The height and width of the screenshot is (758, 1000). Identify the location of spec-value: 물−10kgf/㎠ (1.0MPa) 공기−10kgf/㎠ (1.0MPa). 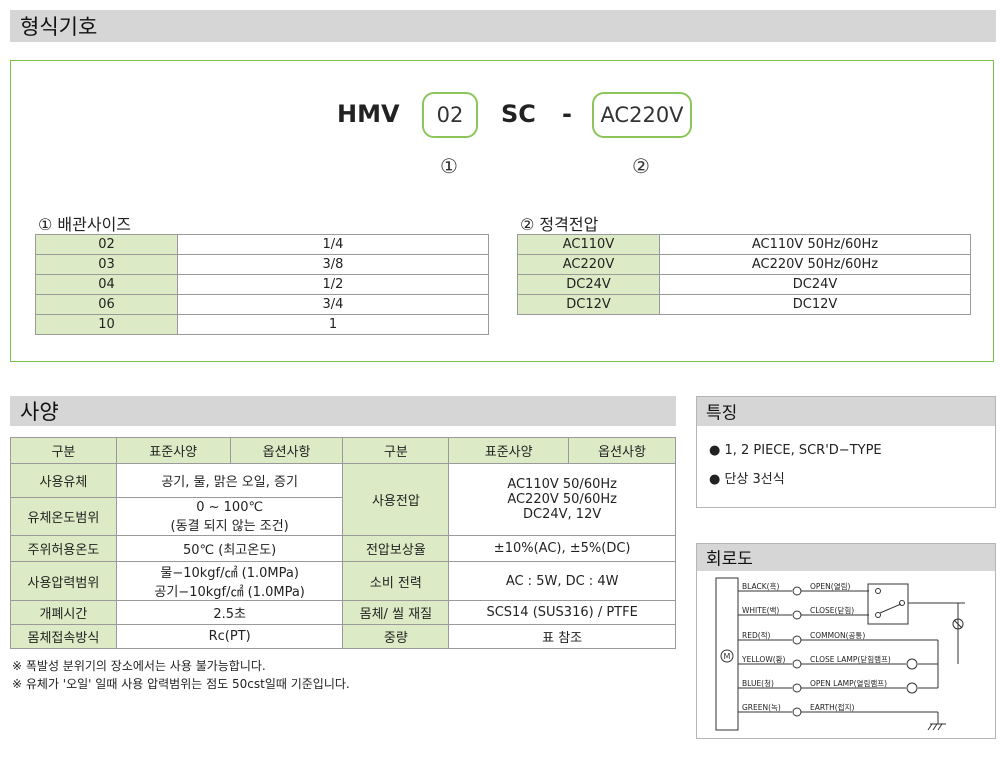
(229, 581).